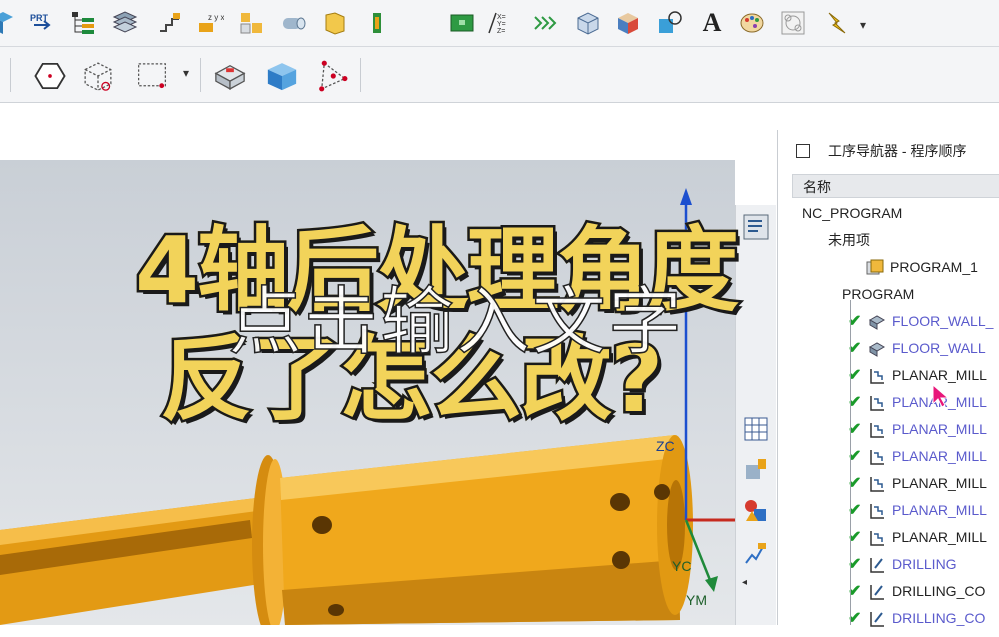 The image size is (999, 637). I want to click on color-shapes-icon, so click(756, 511).